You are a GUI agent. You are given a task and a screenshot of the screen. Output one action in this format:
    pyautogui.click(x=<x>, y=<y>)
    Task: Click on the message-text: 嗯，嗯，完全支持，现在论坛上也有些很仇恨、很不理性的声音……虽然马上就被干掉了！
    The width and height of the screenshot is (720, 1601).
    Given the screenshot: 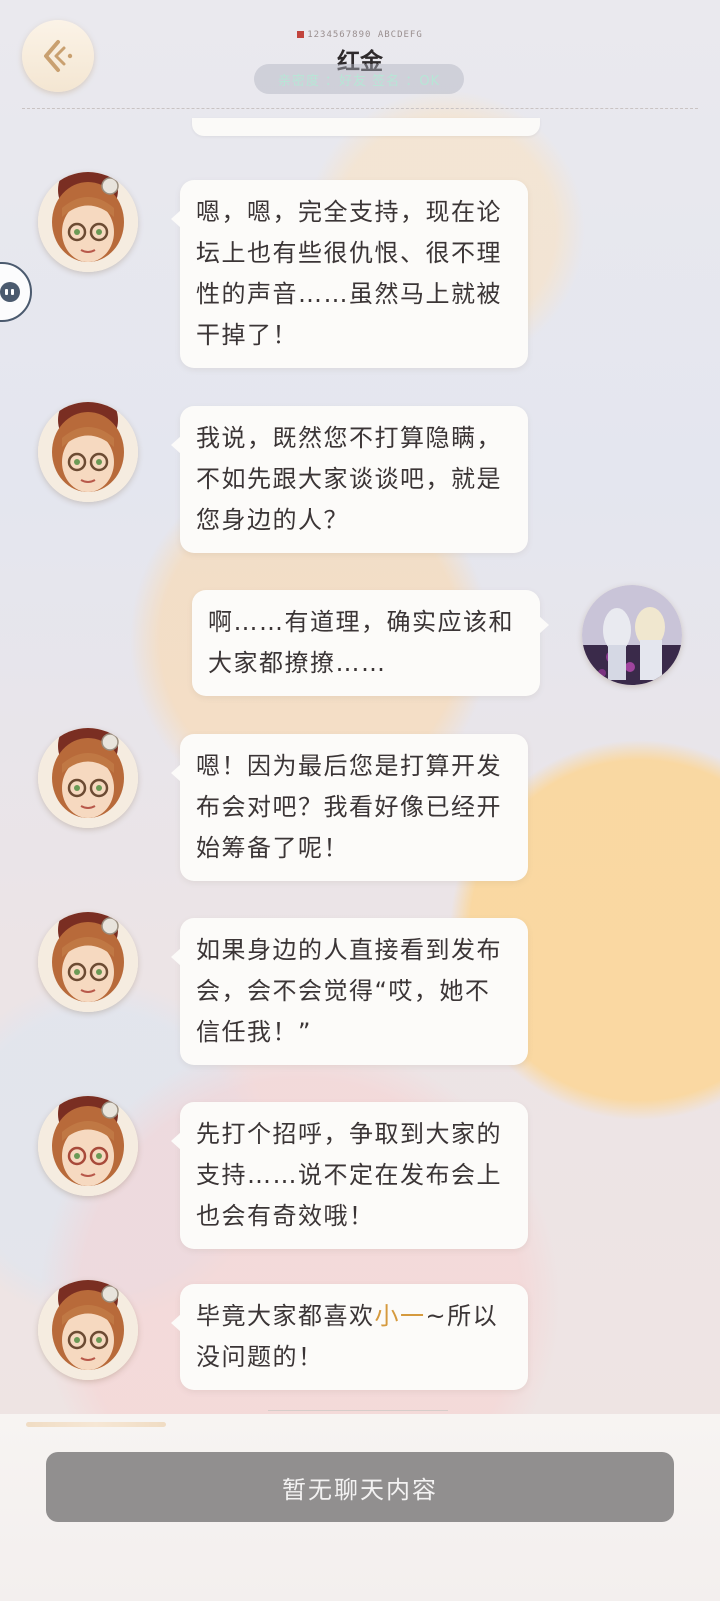 What is the action you would take?
    pyautogui.click(x=349, y=273)
    